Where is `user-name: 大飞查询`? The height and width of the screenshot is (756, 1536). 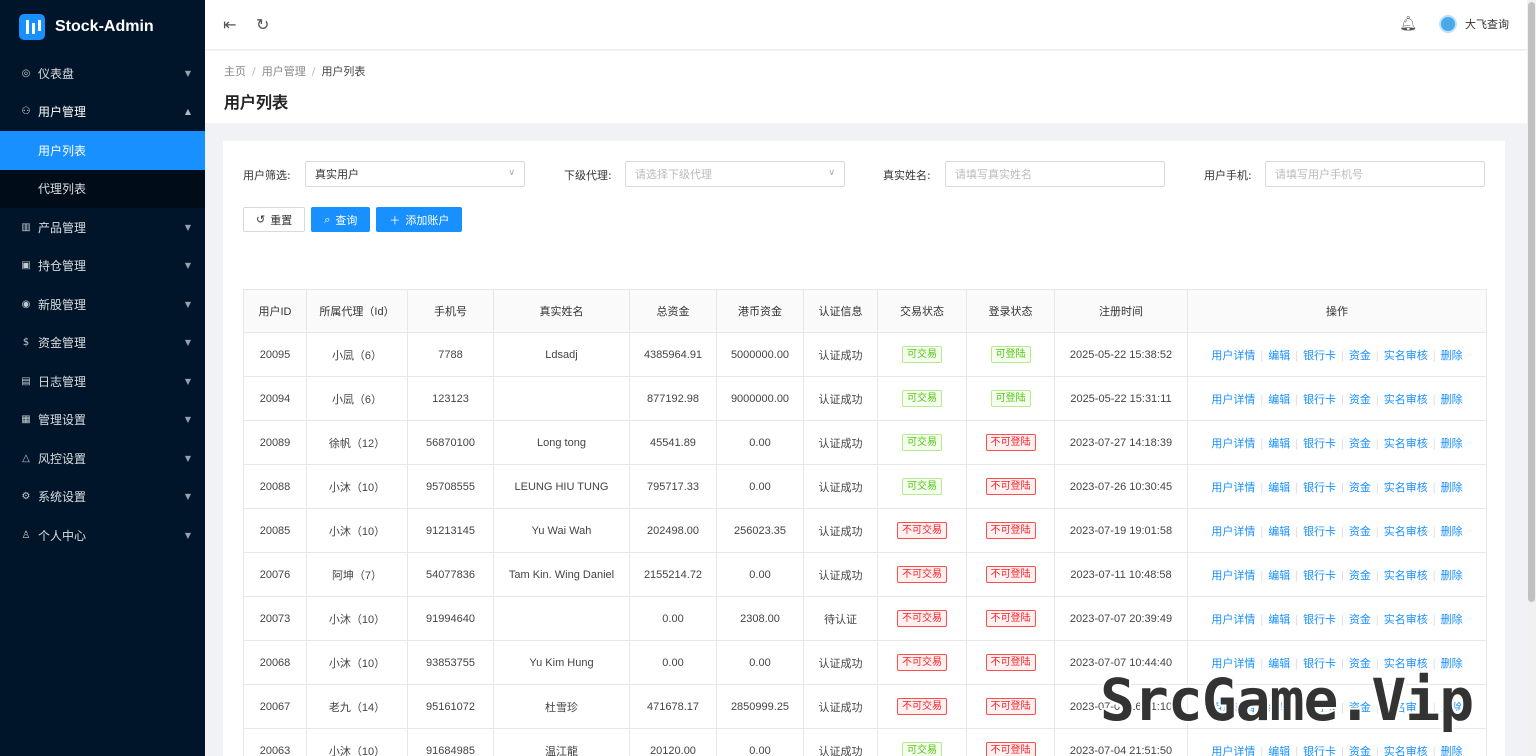
user-name: 大飞查询 is located at coordinates (1487, 24).